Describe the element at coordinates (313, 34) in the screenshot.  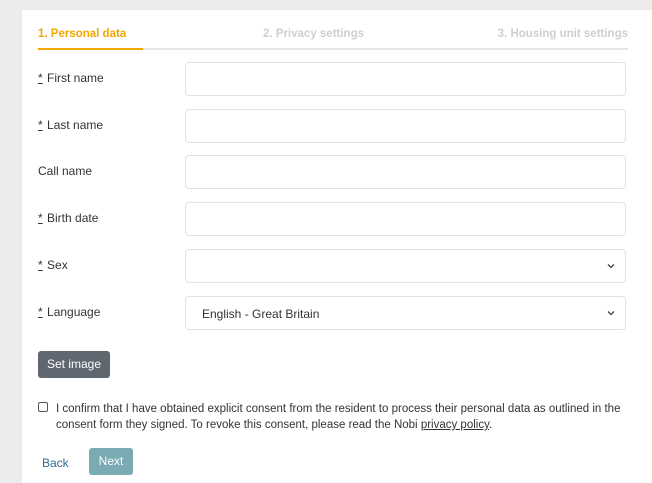
I see `step-privacy-settings: 2. Privacy settings` at that location.